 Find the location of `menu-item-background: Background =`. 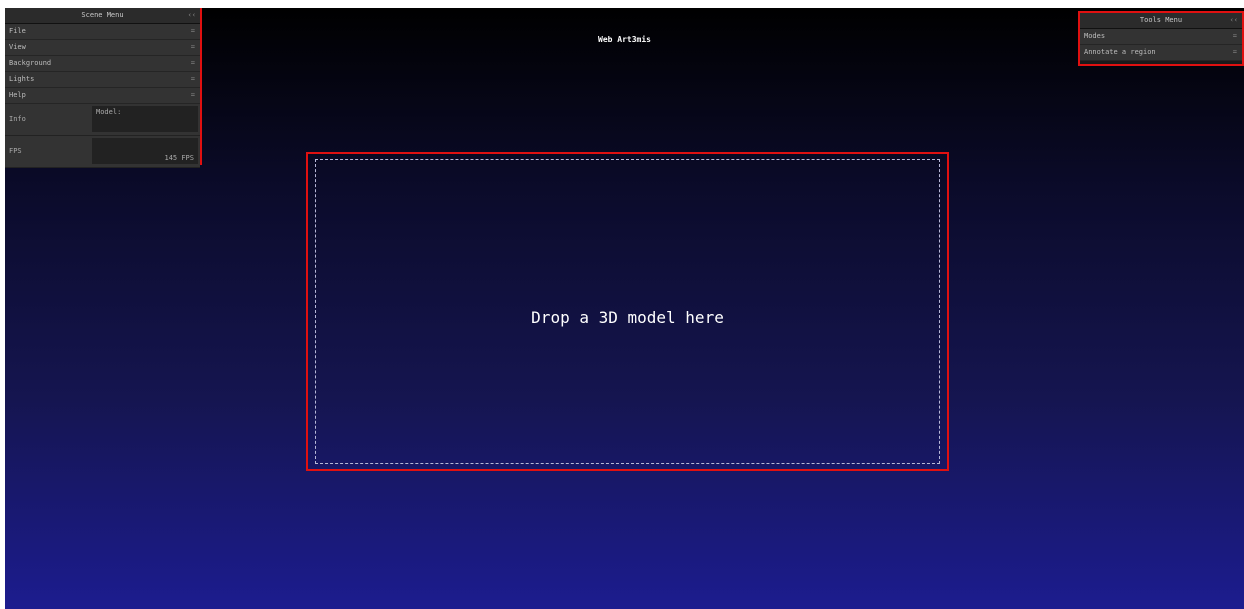

menu-item-background: Background = is located at coordinates (102, 64).